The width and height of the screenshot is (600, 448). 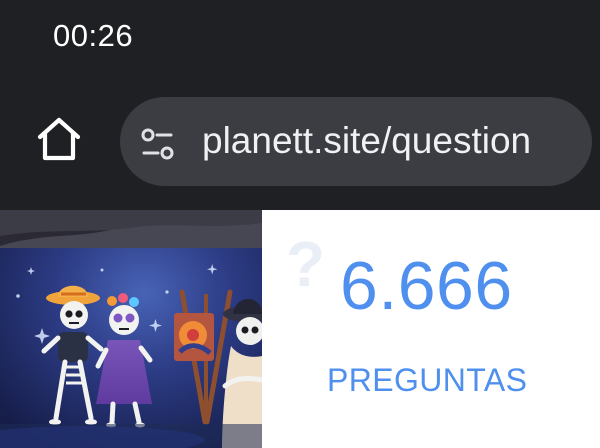 I want to click on url-text: planett.site/question, so click(x=366, y=141).